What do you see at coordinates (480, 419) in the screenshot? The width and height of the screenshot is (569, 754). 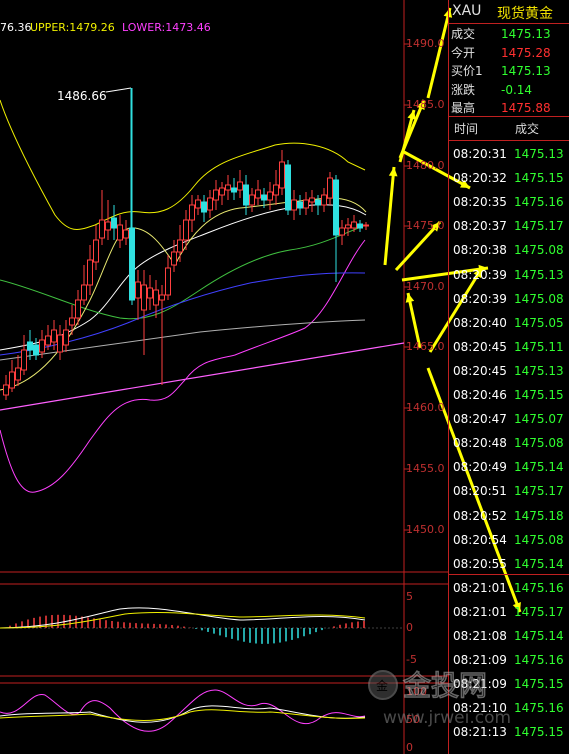 I see `tick-time: 08:20:47` at bounding box center [480, 419].